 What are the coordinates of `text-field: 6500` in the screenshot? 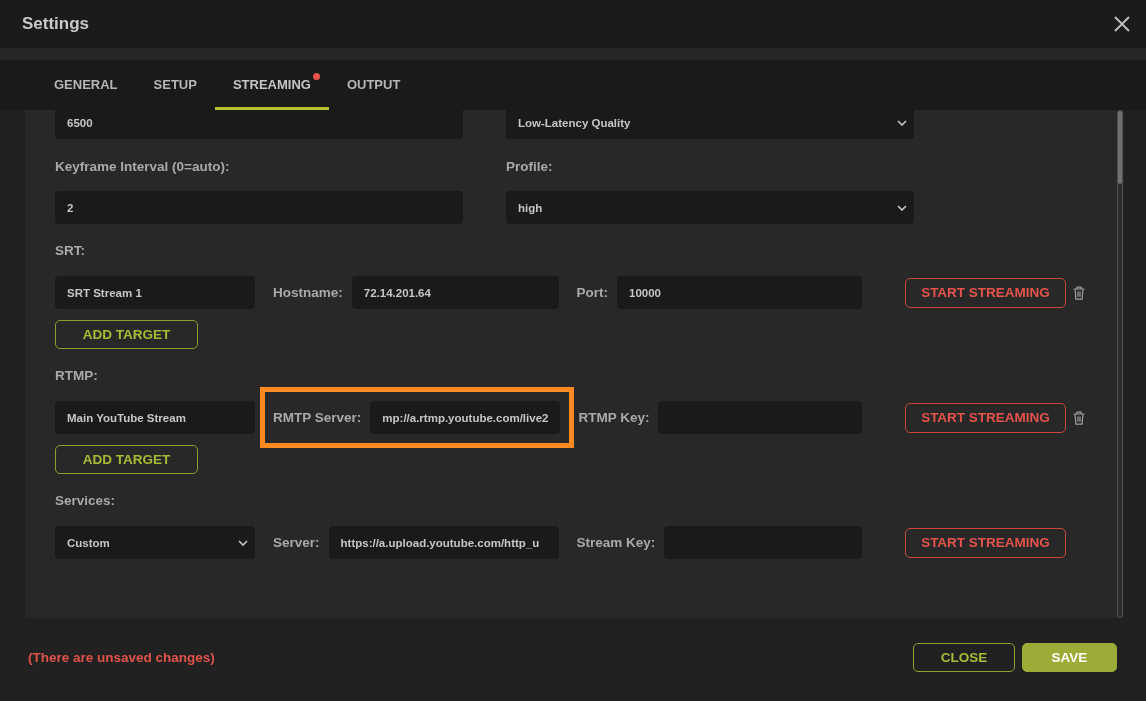 It's located at (259, 124).